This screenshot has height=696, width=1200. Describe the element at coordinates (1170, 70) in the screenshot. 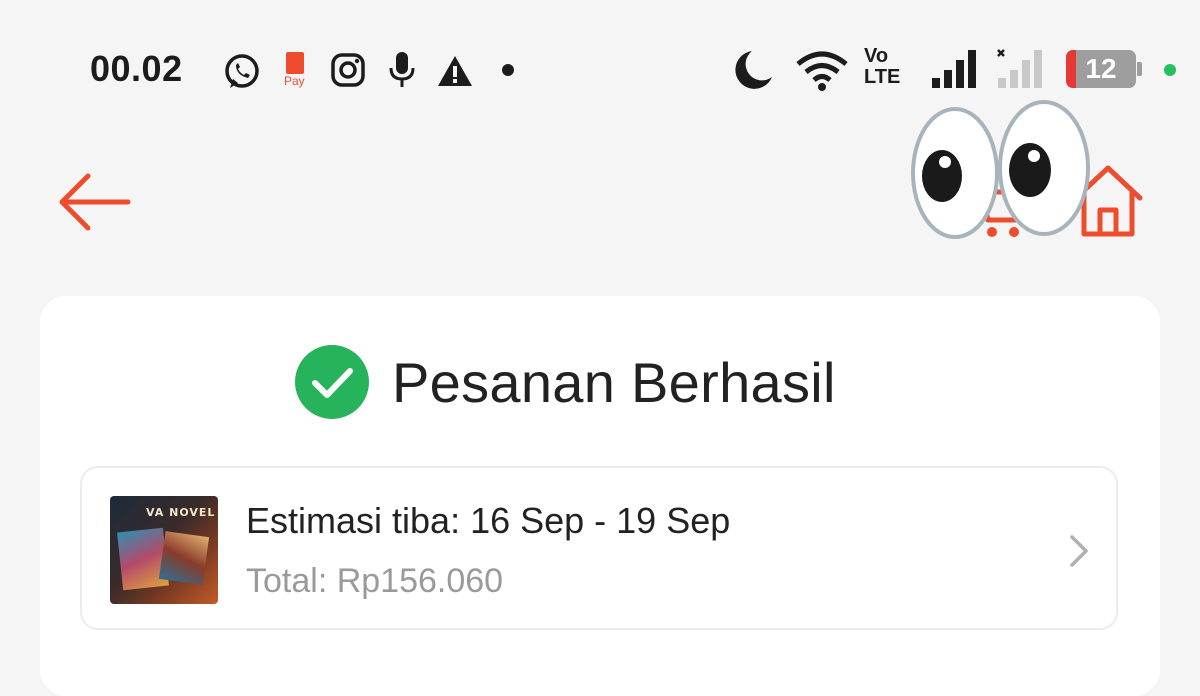

I see `camera-indicator-dot` at that location.